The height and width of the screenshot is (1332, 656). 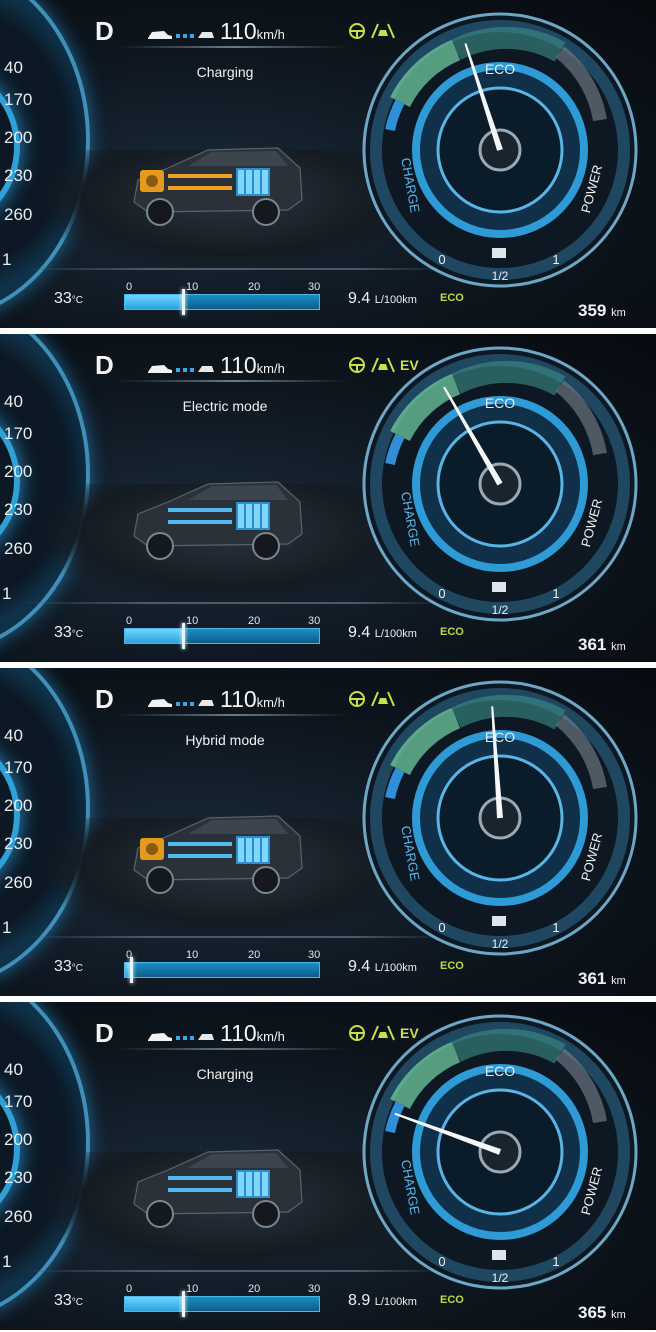 I want to click on fuel-economy: 8.9 L/100km, so click(x=382, y=1301).